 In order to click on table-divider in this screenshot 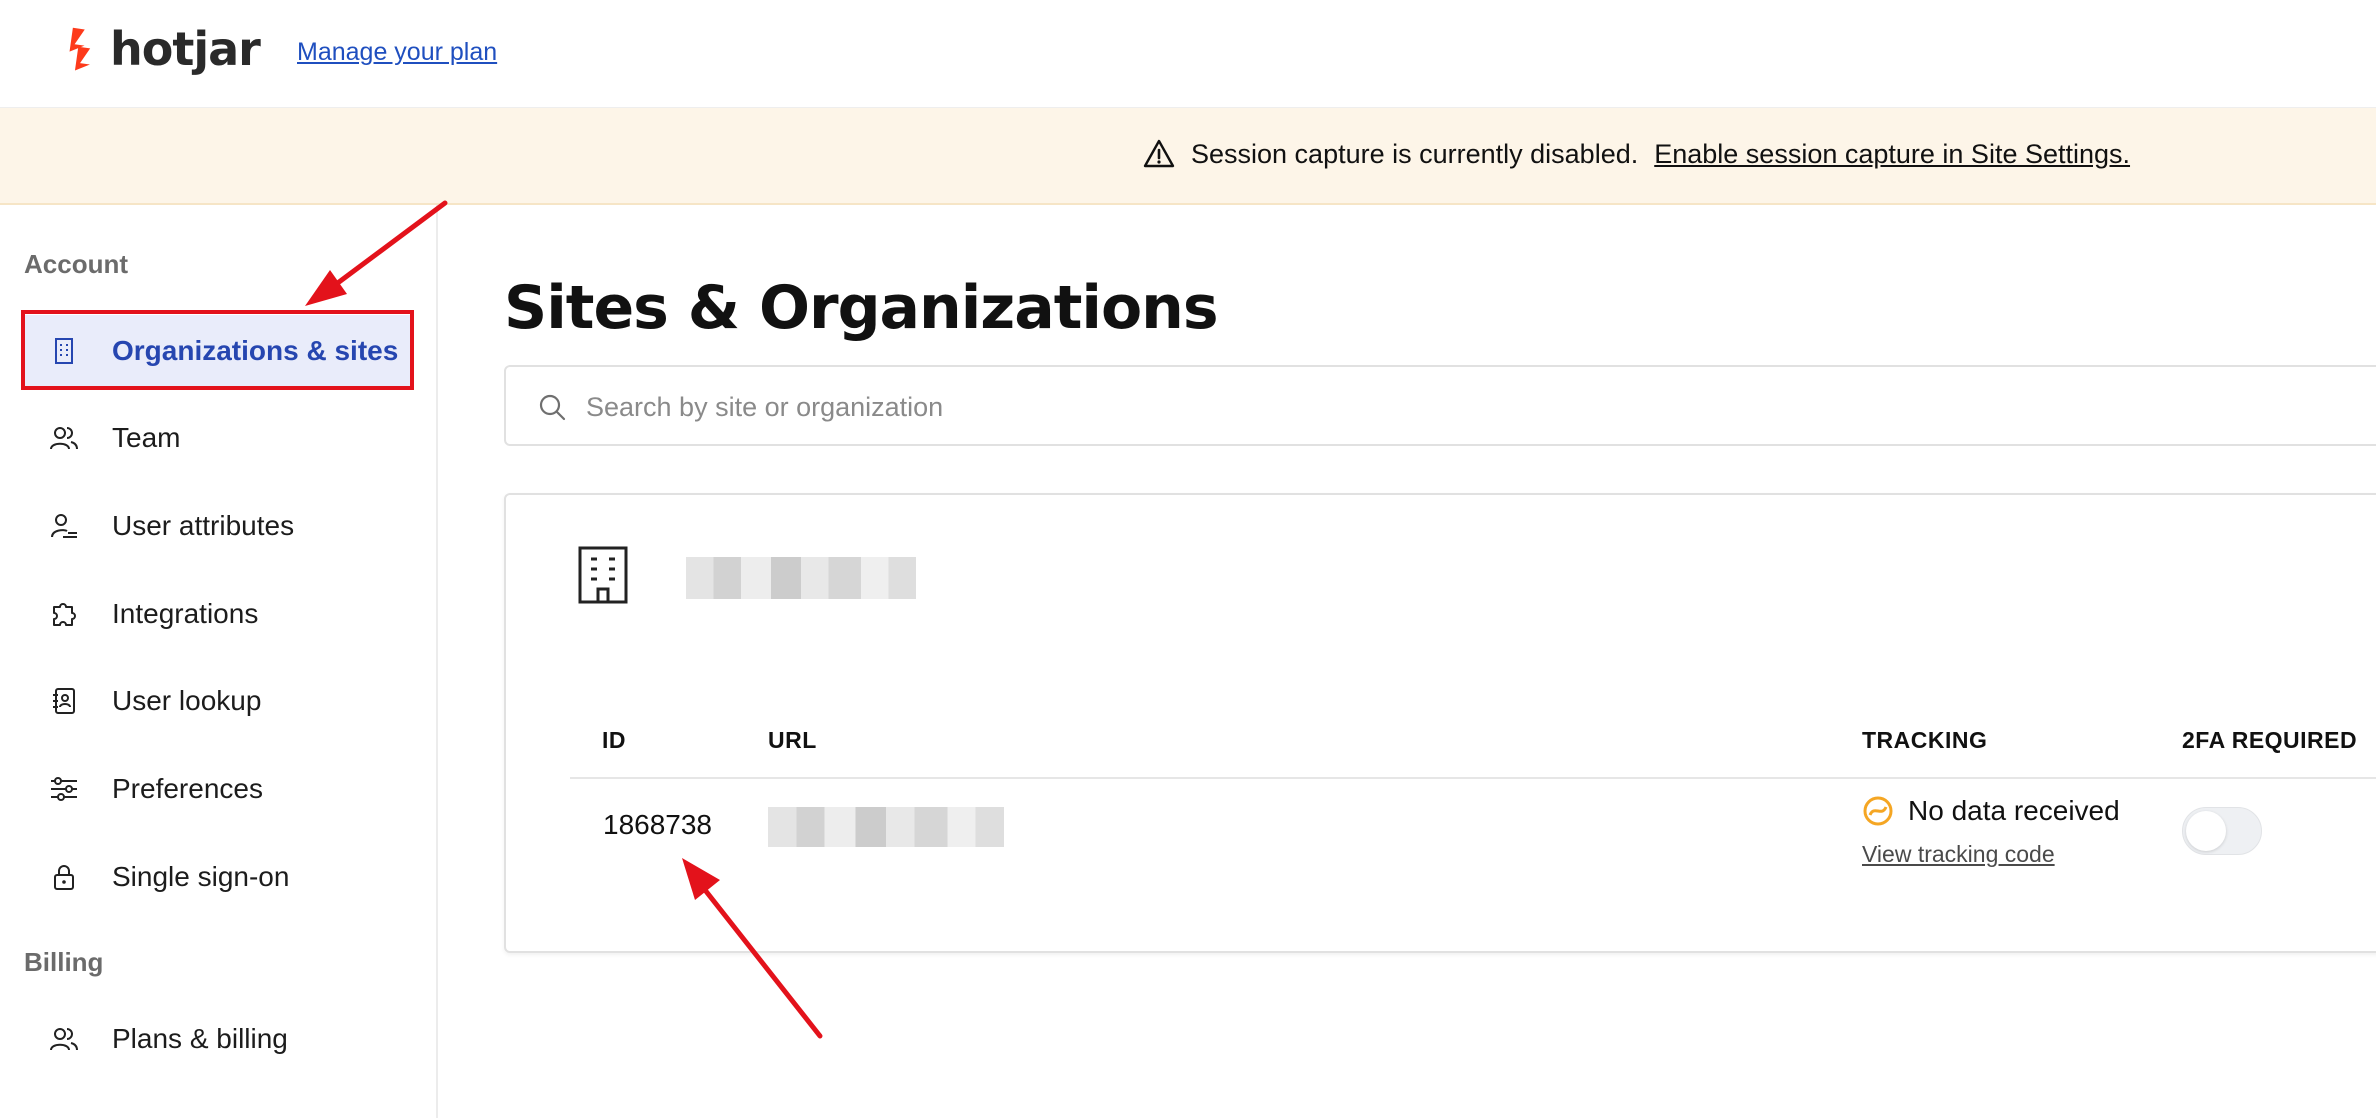, I will do `click(1473, 778)`.